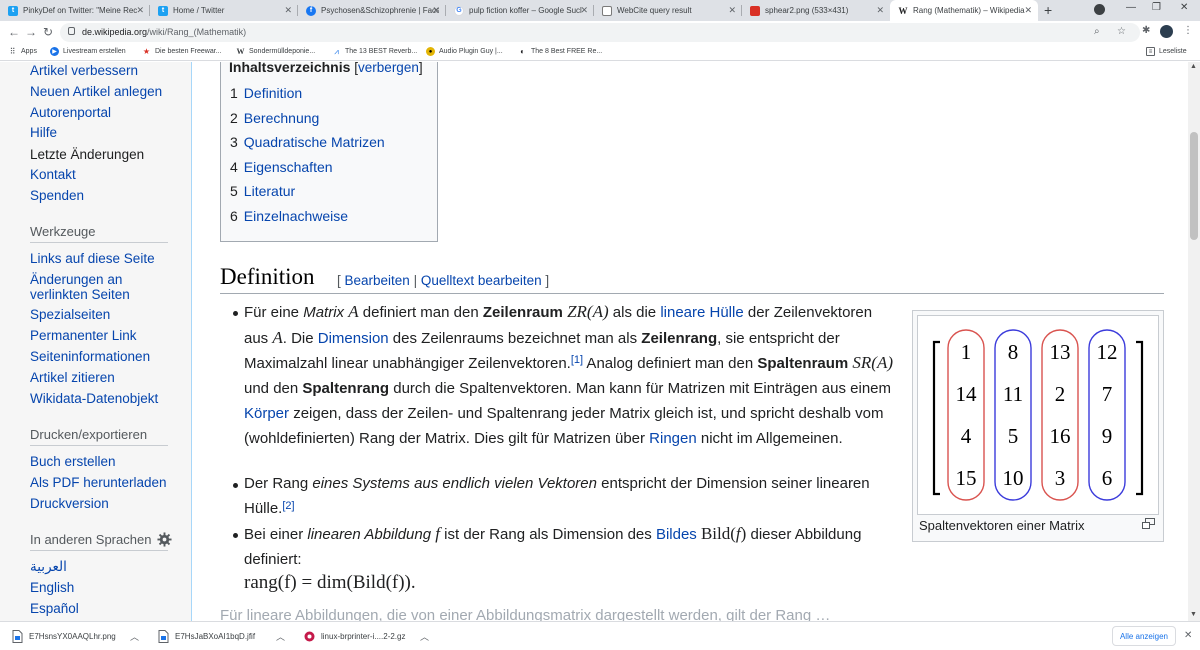 This screenshot has width=1200, height=650. Describe the element at coordinates (52, 587) in the screenshot. I see `sidebar-item-lang-en: English` at that location.